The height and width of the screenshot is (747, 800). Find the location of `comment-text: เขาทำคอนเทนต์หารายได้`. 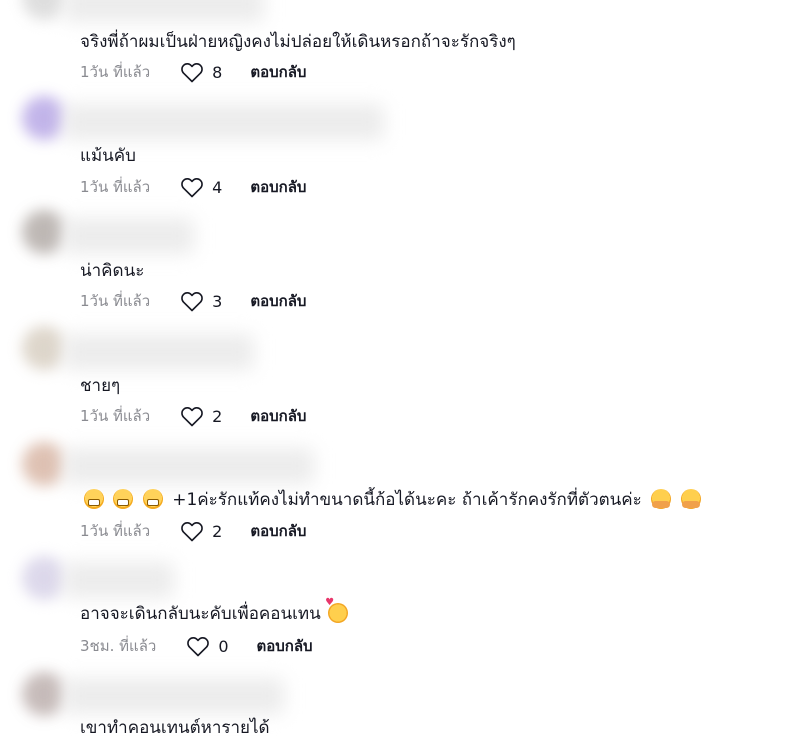

comment-text: เขาทำคอนเทนต์หารายได้ is located at coordinates (175, 728).